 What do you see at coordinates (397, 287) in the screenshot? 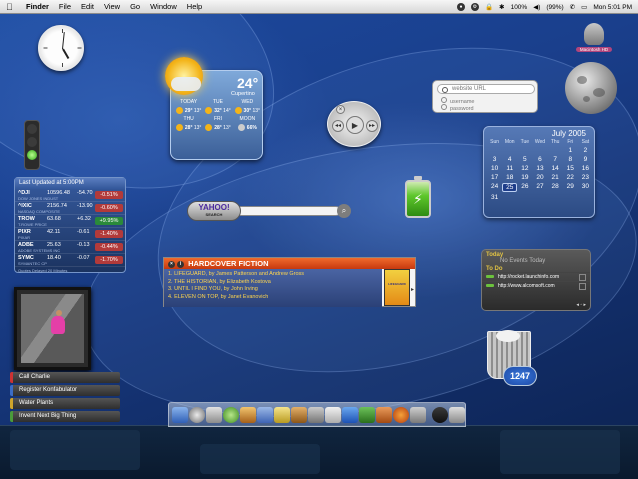
I see `book-cover-image: LIFEGUARD` at bounding box center [397, 287].